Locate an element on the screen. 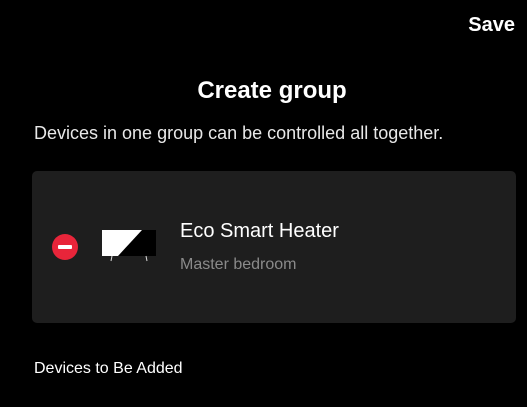 This screenshot has width=527, height=407. device-name: Eco Smart Heater is located at coordinates (259, 231).